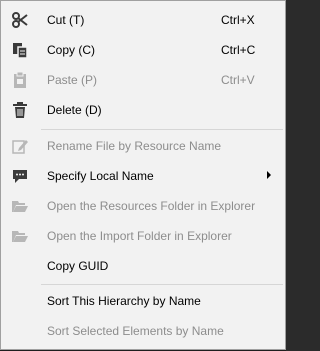 Image resolution: width=320 pixels, height=351 pixels. I want to click on trash-icon, so click(20, 110).